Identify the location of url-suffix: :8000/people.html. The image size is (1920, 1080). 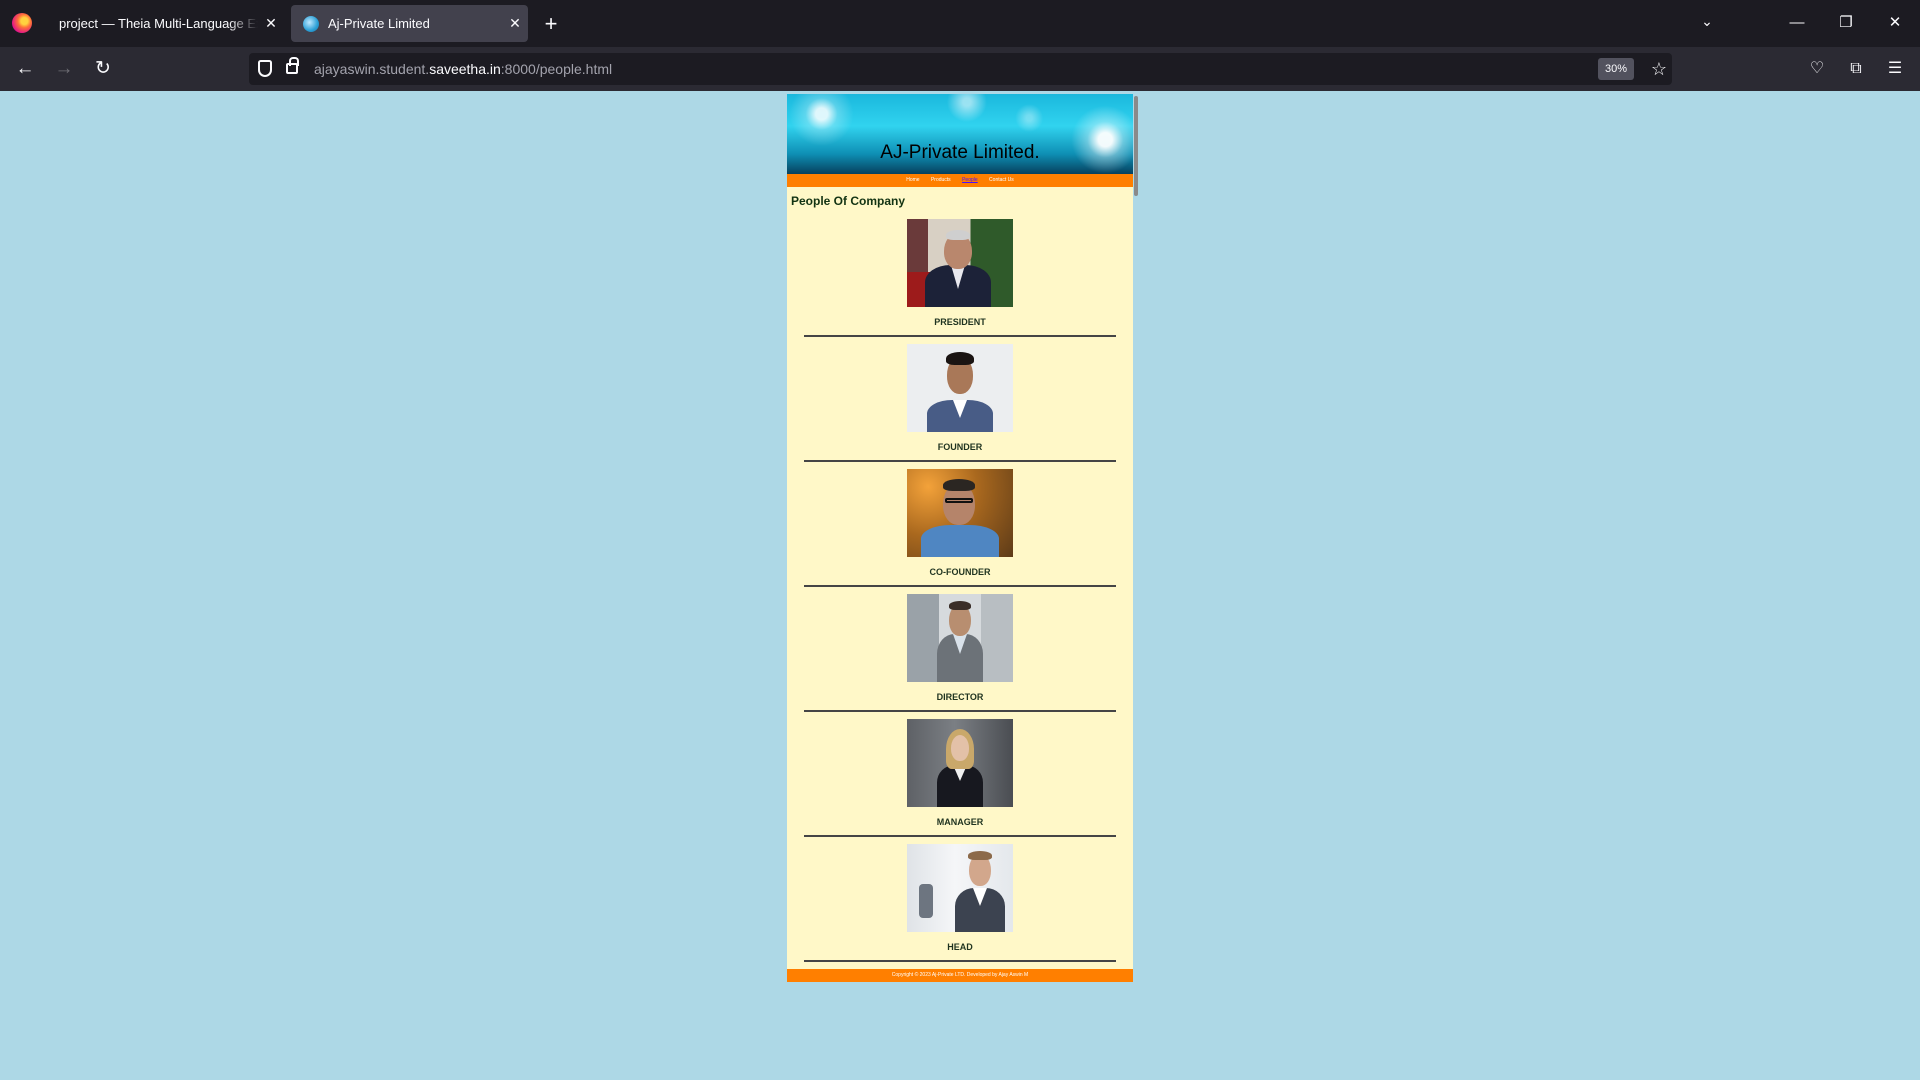
(556, 69).